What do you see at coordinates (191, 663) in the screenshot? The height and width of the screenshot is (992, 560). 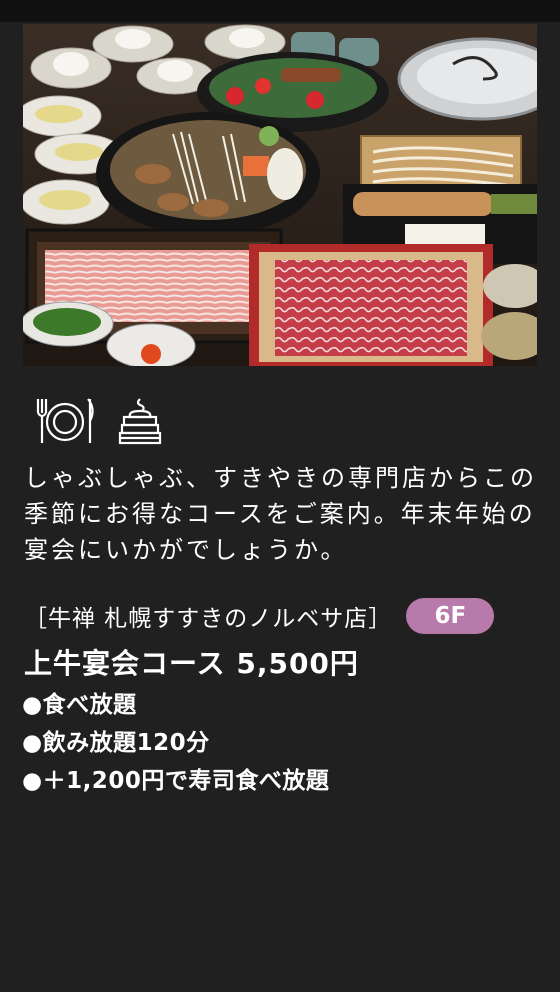 I see `course-title: 上牛宴会コース 5,500円` at bounding box center [191, 663].